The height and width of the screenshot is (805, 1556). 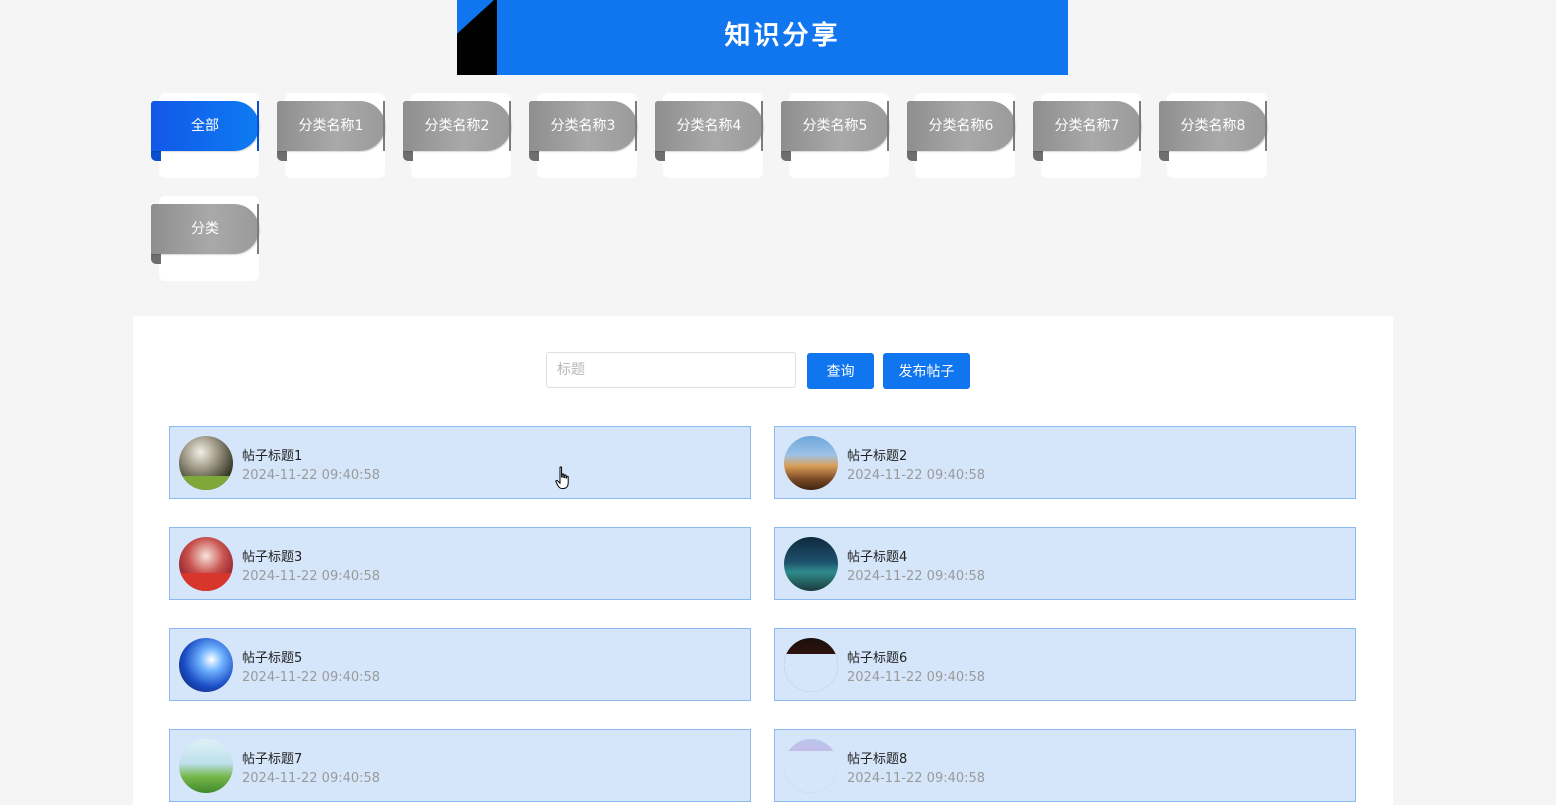 I want to click on category-tag-label: 分类名称4, so click(x=709, y=126).